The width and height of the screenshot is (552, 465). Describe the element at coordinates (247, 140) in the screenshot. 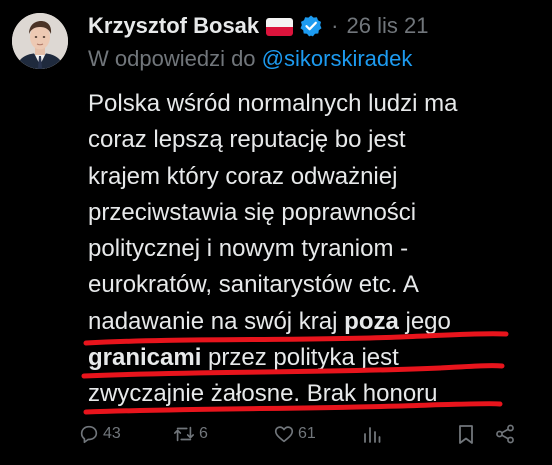

I see `tweet-line: coraz lepszą reputację bo jest` at that location.